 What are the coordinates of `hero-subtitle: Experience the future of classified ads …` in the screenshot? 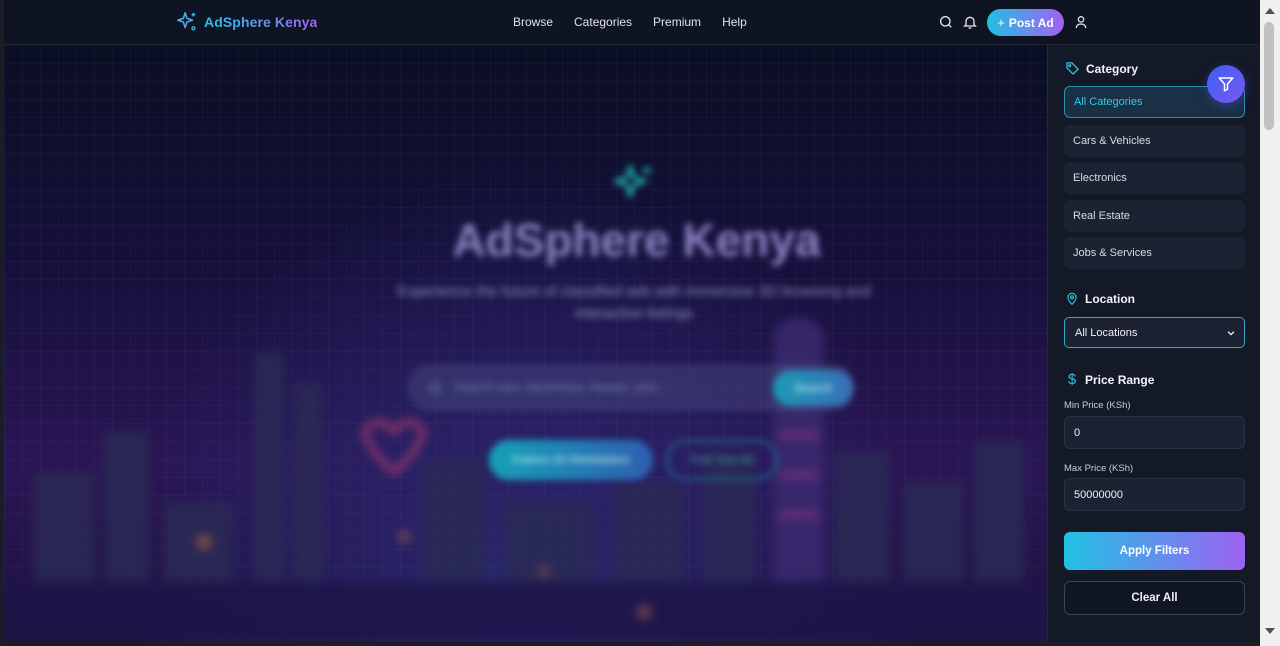 It's located at (634, 302).